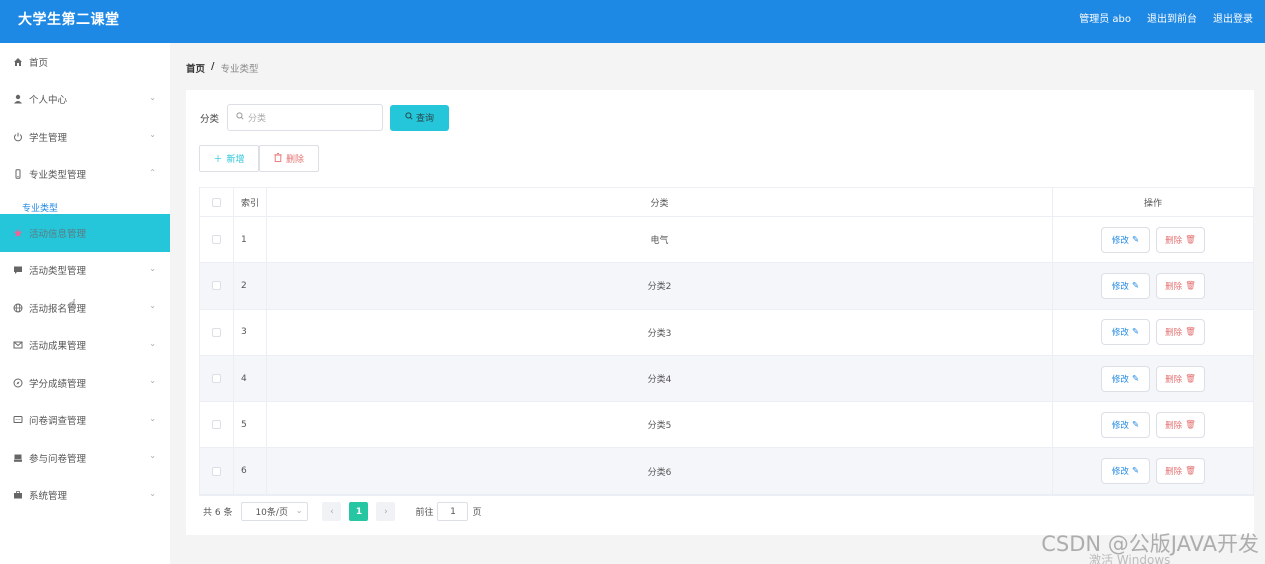  I want to click on header-checkbox-cell, so click(217, 202).